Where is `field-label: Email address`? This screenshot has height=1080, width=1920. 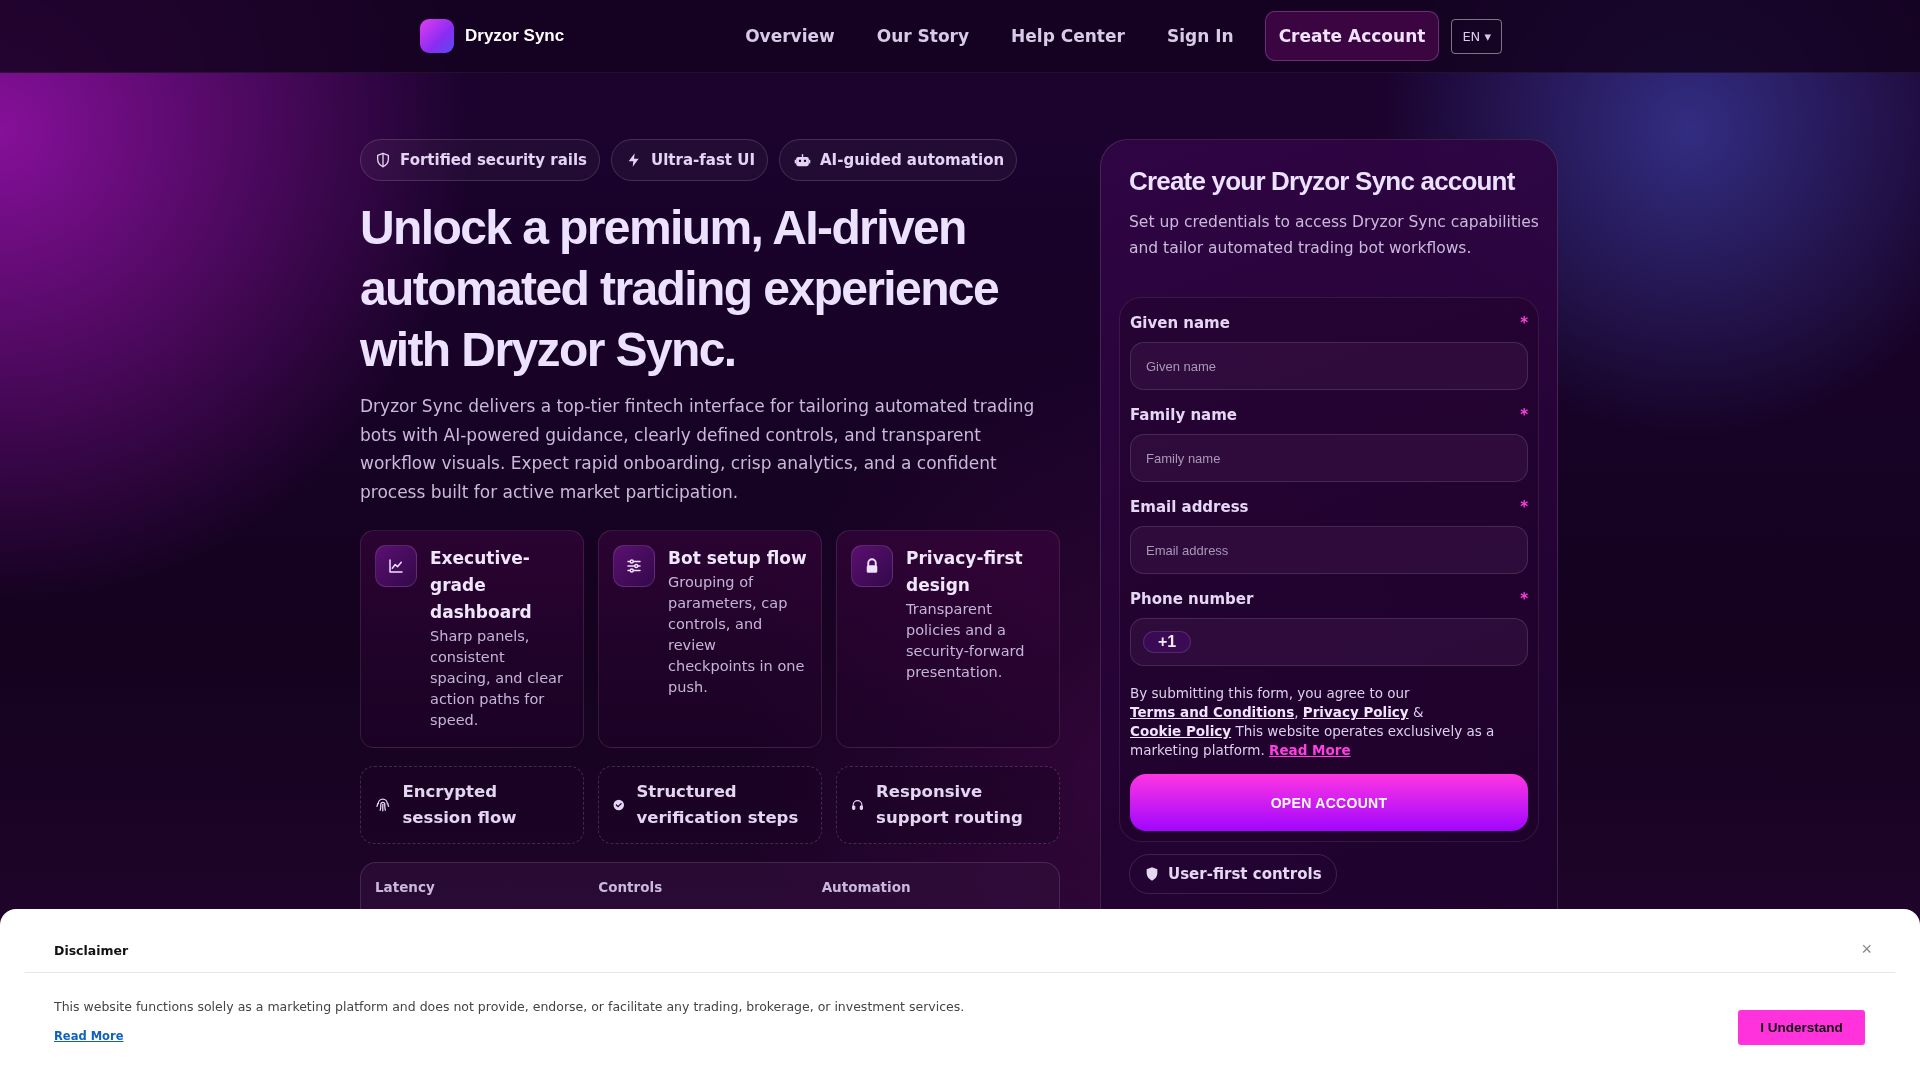
field-label: Email address is located at coordinates (1189, 507).